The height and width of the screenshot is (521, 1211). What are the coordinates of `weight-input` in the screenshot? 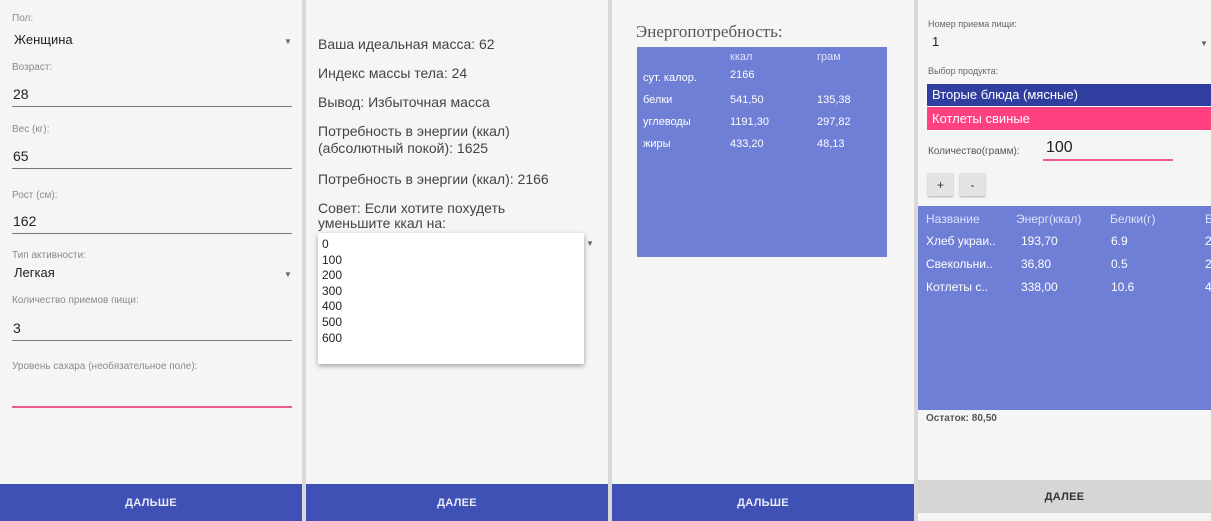 It's located at (152, 157).